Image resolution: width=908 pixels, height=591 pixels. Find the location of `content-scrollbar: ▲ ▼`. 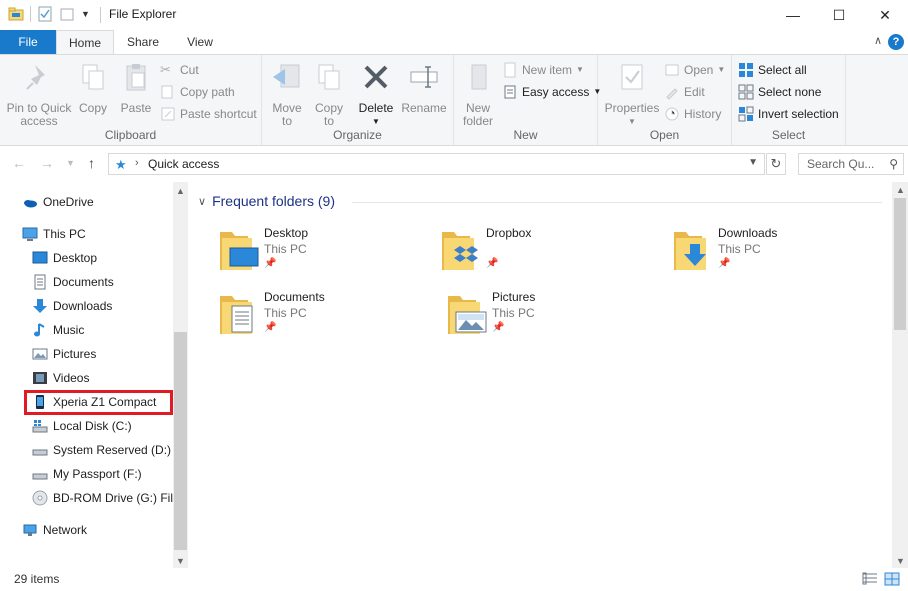

content-scrollbar: ▲ ▼ is located at coordinates (900, 375).